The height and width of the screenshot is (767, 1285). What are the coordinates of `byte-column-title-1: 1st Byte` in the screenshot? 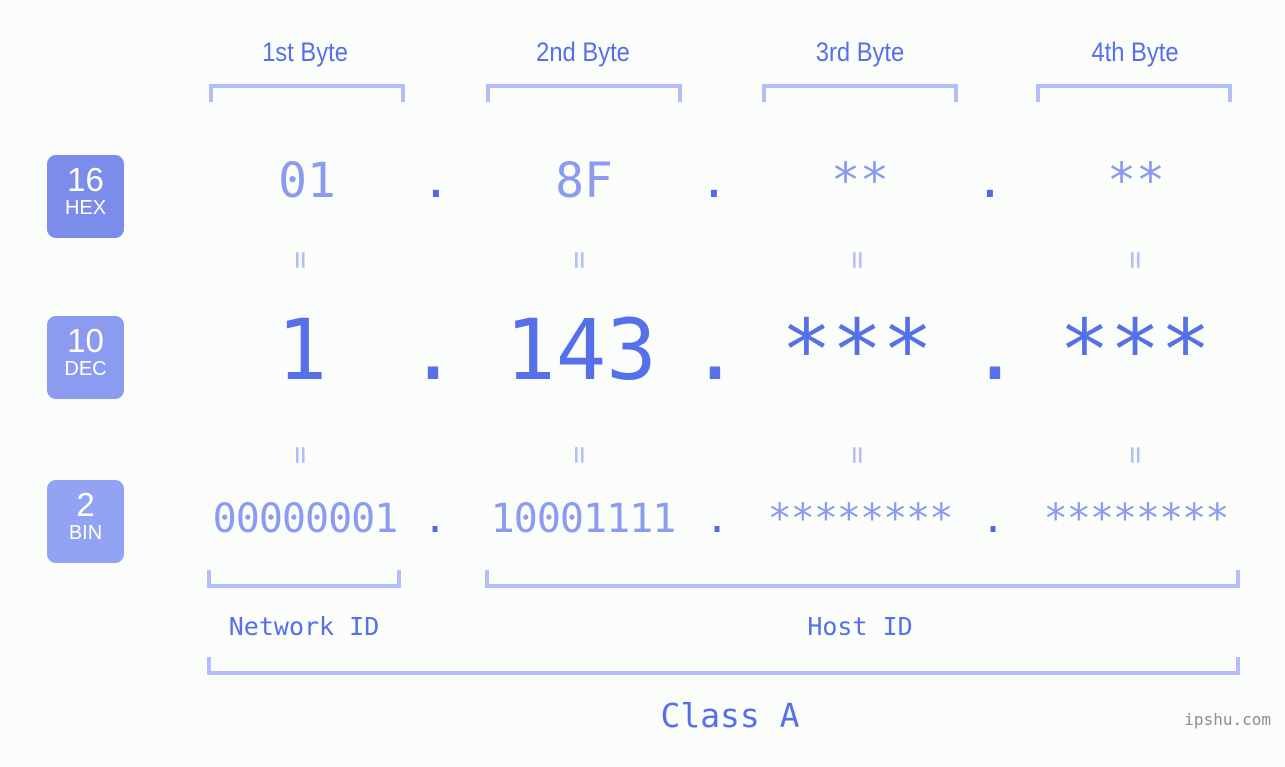 It's located at (305, 52).